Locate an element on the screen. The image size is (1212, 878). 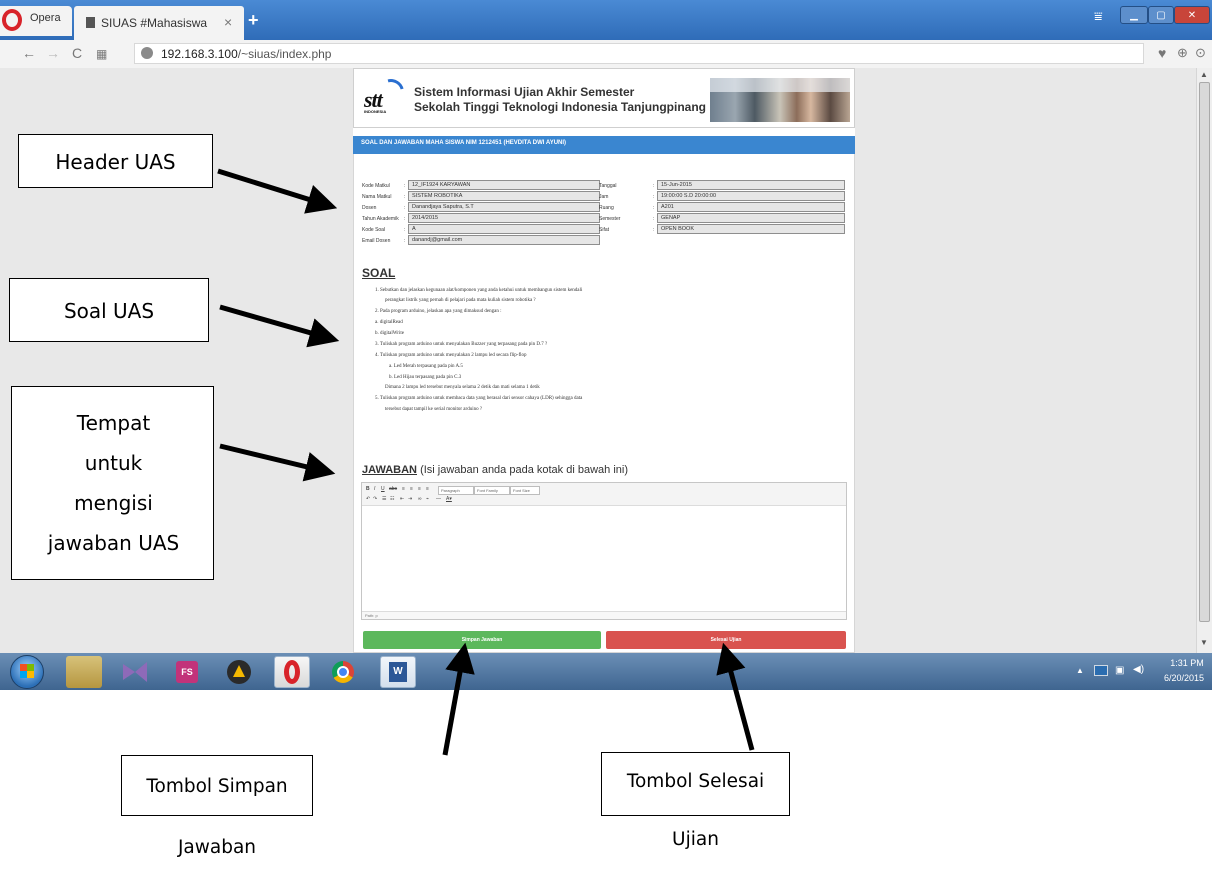
callout-tempat-jawaban: Tempat untuk mengisi jawaban UAS is located at coordinates (112, 483).